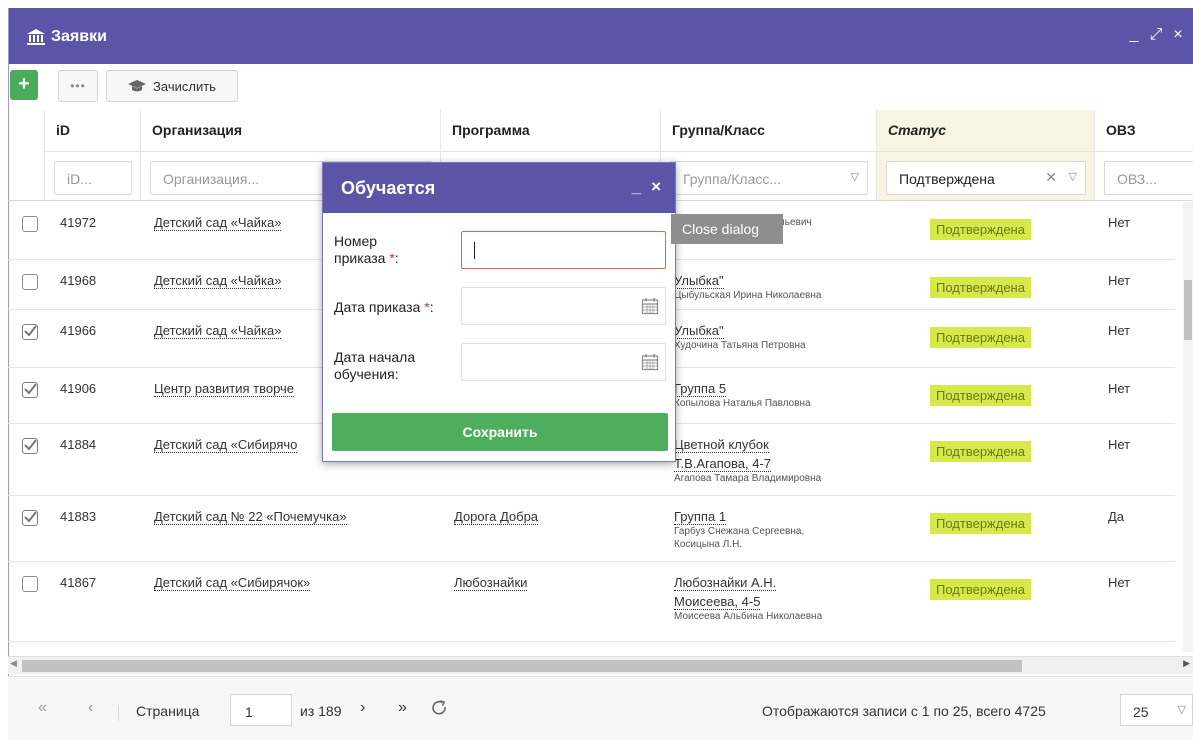  What do you see at coordinates (360, 258) in the screenshot?
I see `order-number-label-line2: приказа` at bounding box center [360, 258].